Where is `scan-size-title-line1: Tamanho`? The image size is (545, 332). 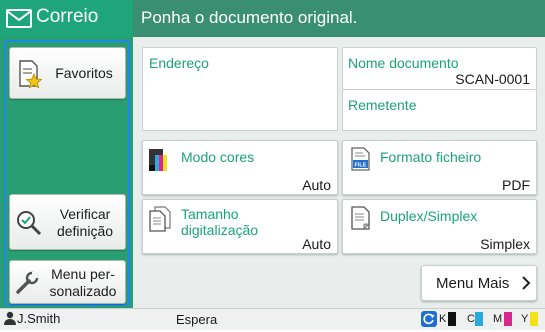
scan-size-title-line1: Tamanho is located at coordinates (210, 214).